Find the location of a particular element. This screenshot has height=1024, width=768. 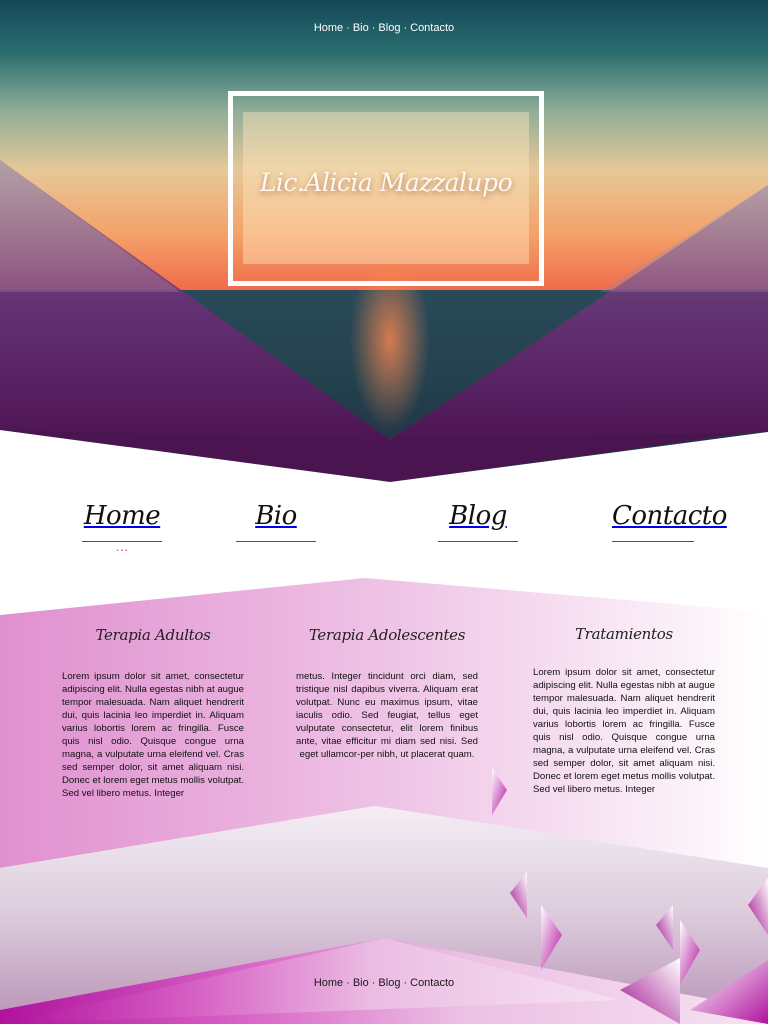

footer-nav-home: Home is located at coordinates (328, 983).